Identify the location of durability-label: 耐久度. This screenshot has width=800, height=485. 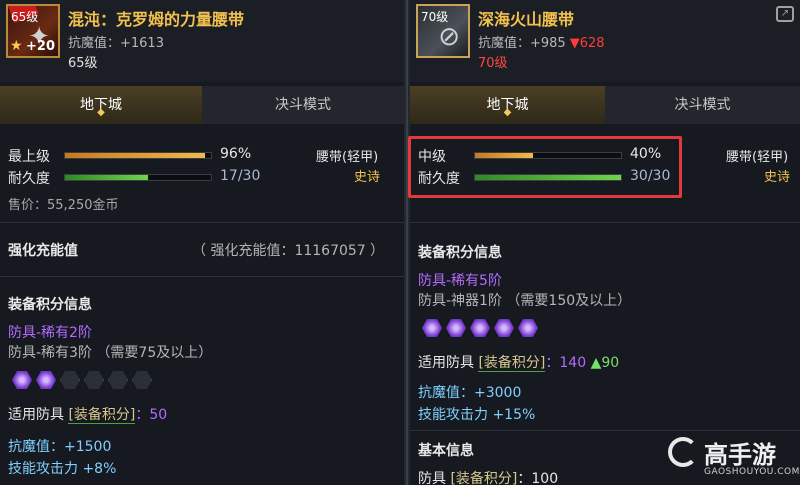
(29, 179).